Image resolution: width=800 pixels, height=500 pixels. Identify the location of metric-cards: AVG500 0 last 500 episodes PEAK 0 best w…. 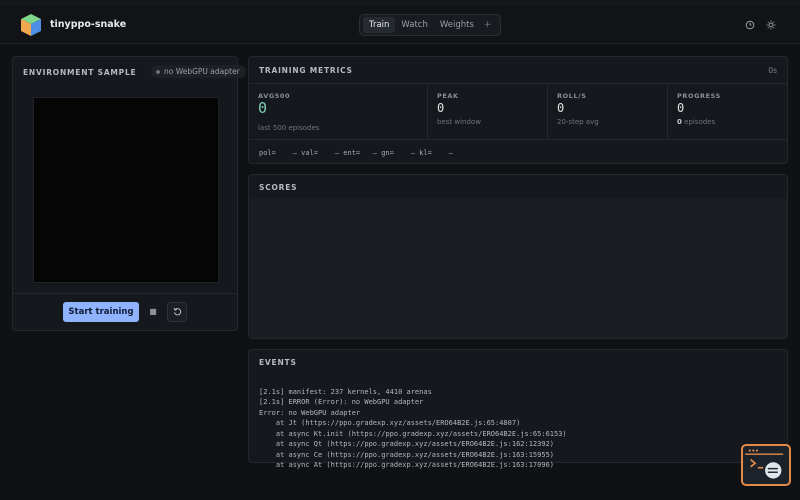
(518, 111).